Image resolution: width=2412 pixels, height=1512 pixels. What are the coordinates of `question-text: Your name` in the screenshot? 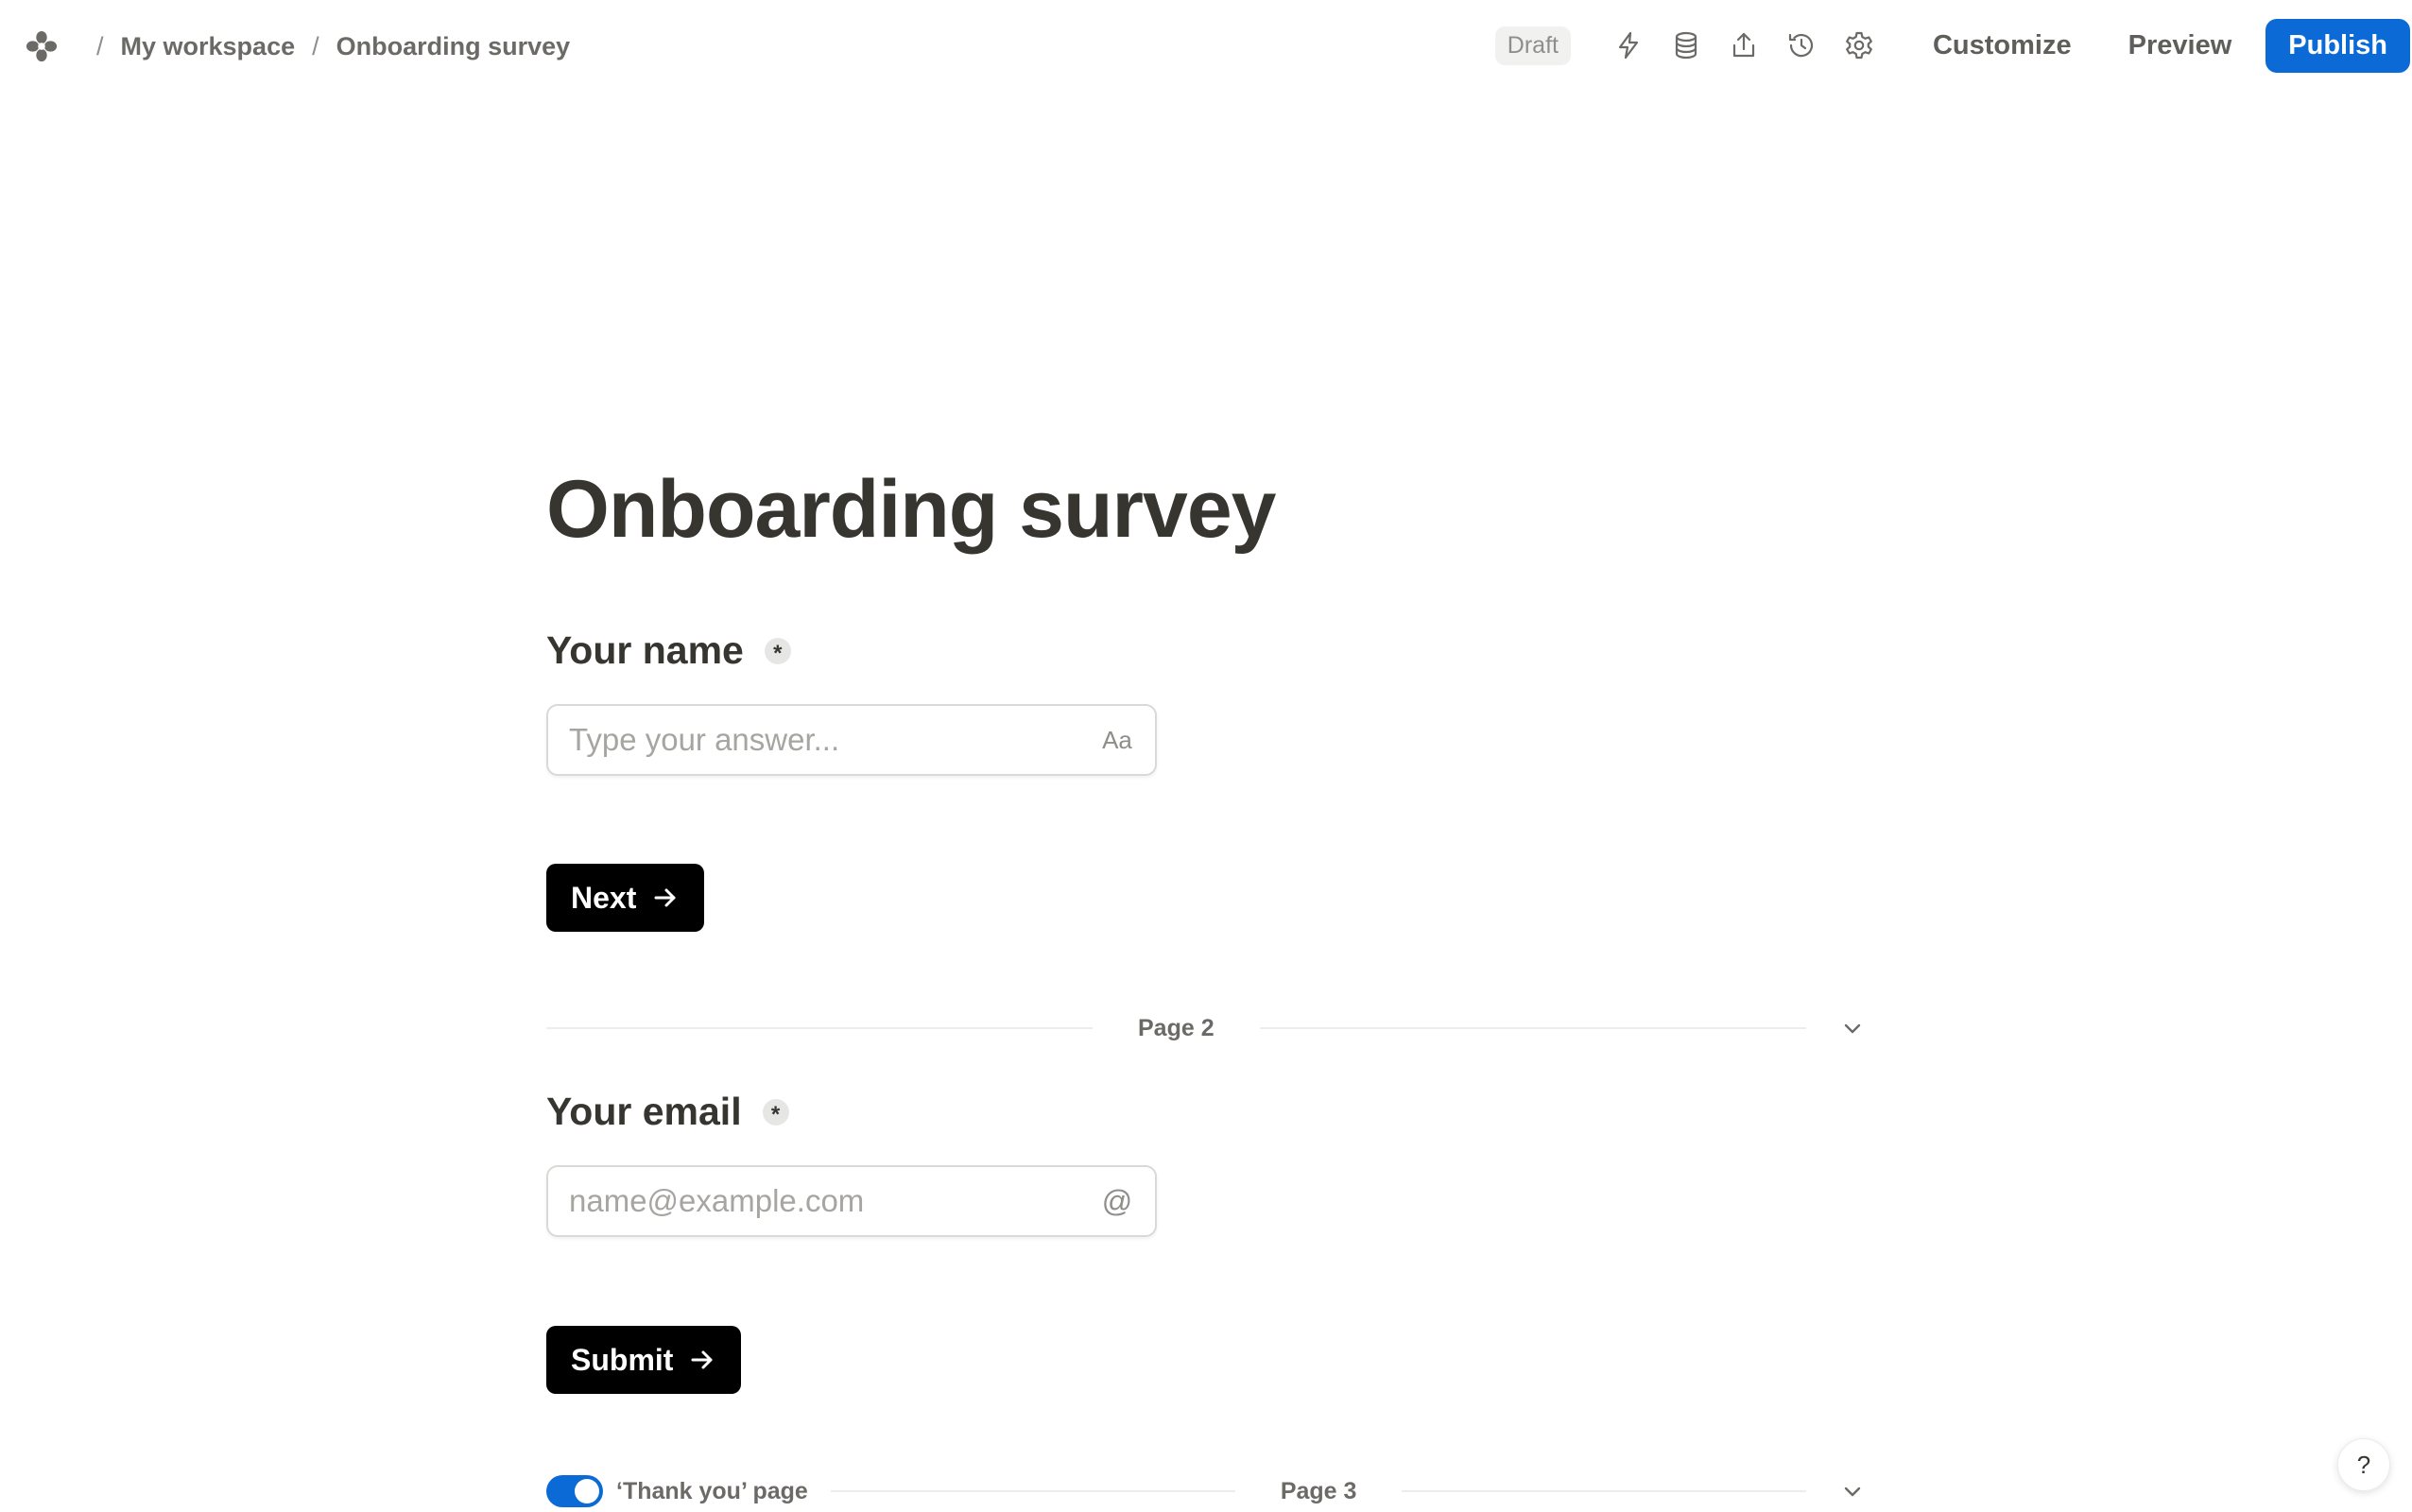 It's located at (645, 650).